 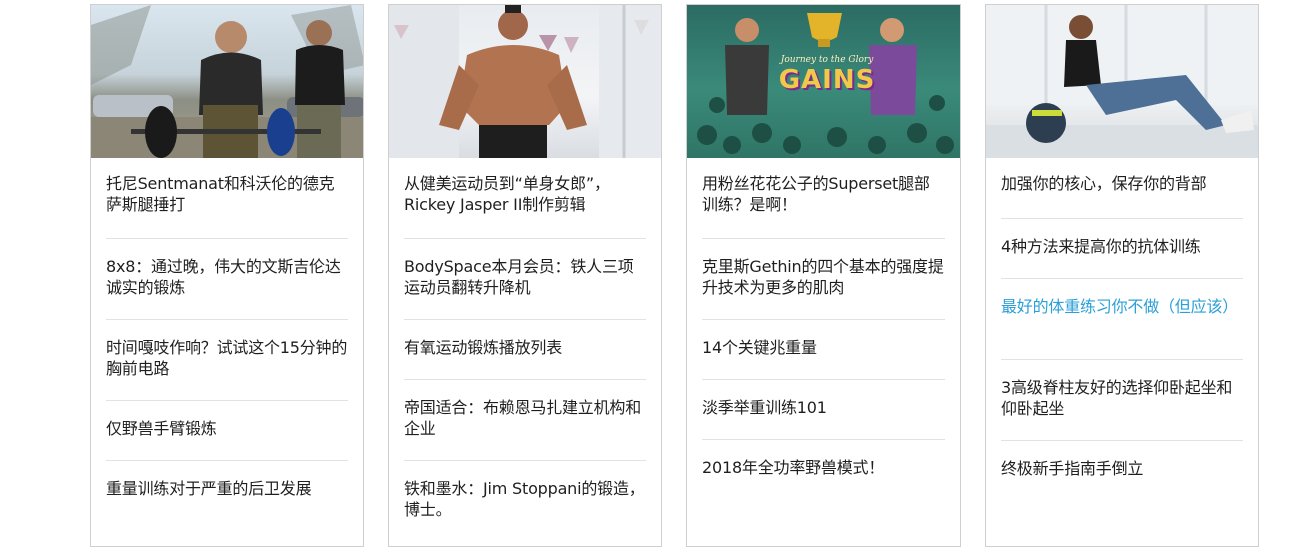 I want to click on photo-shirtless-man, so click(x=525, y=81).